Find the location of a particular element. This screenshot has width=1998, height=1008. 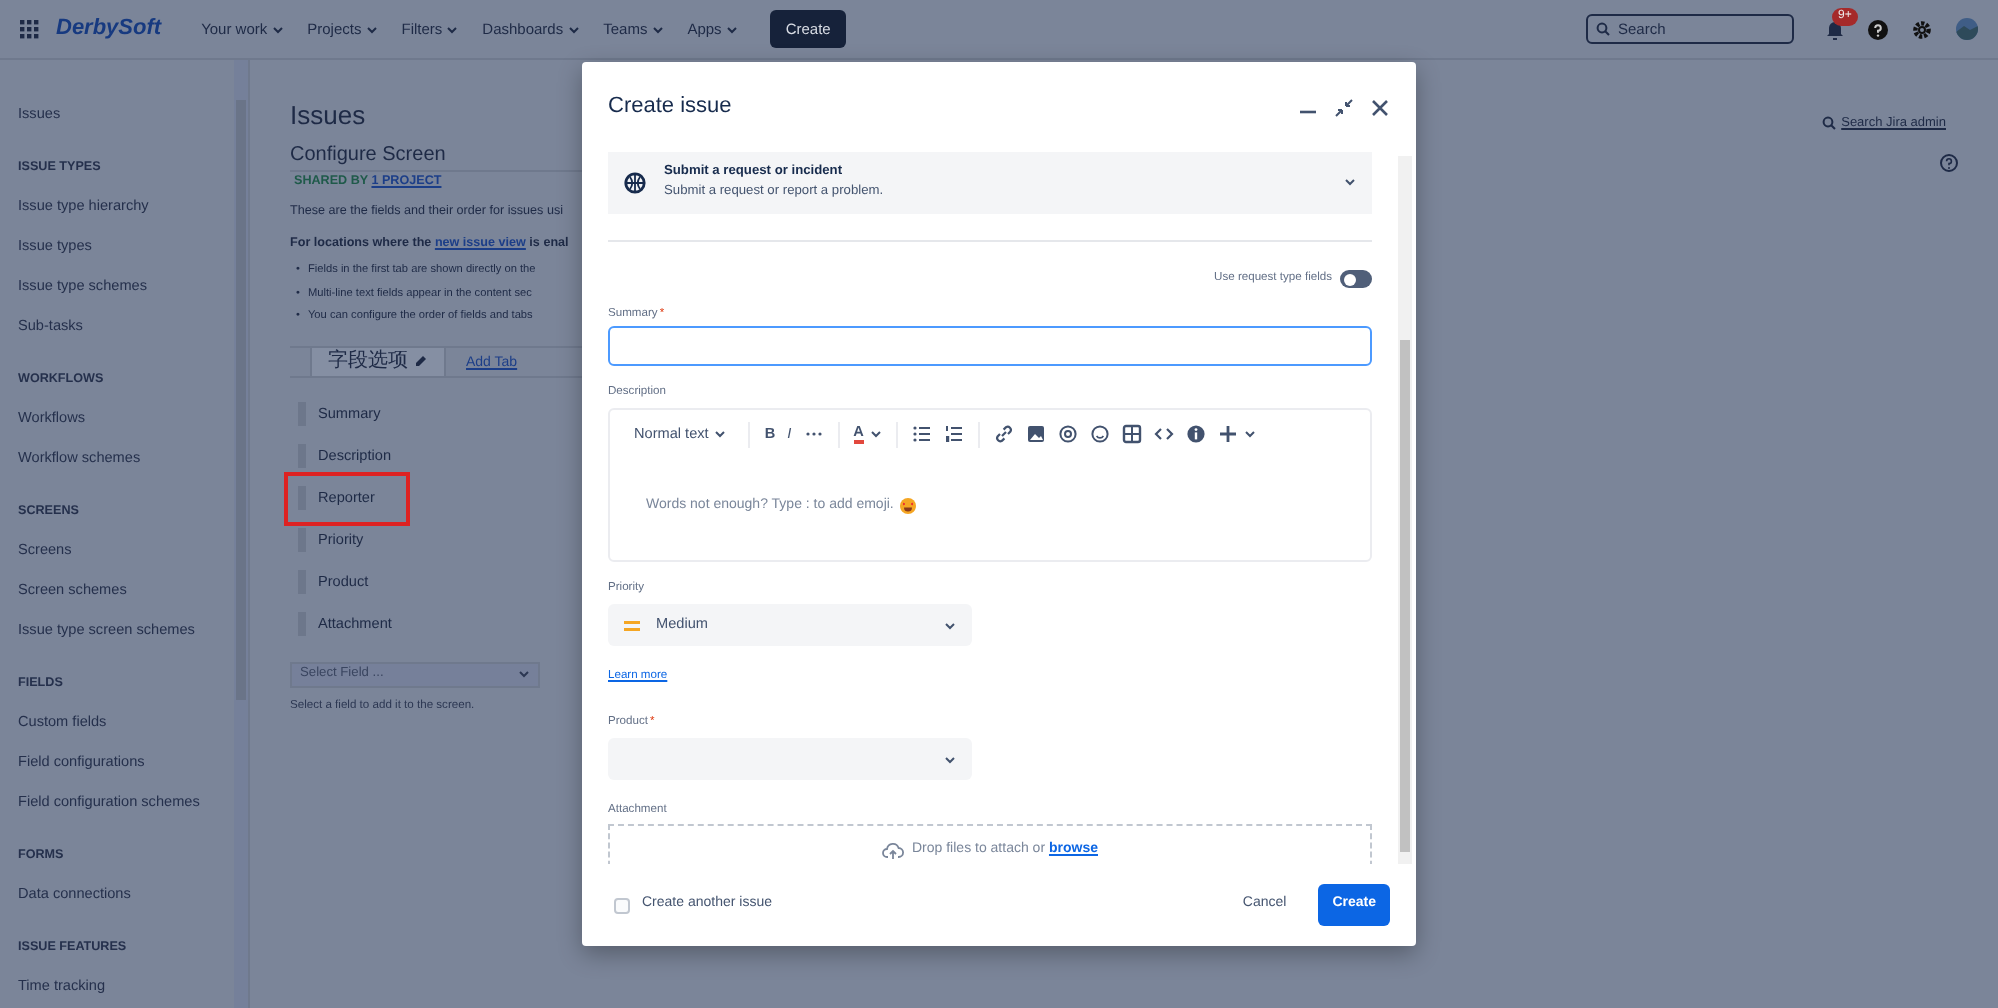

numbered-list-icon is located at coordinates (953, 434).